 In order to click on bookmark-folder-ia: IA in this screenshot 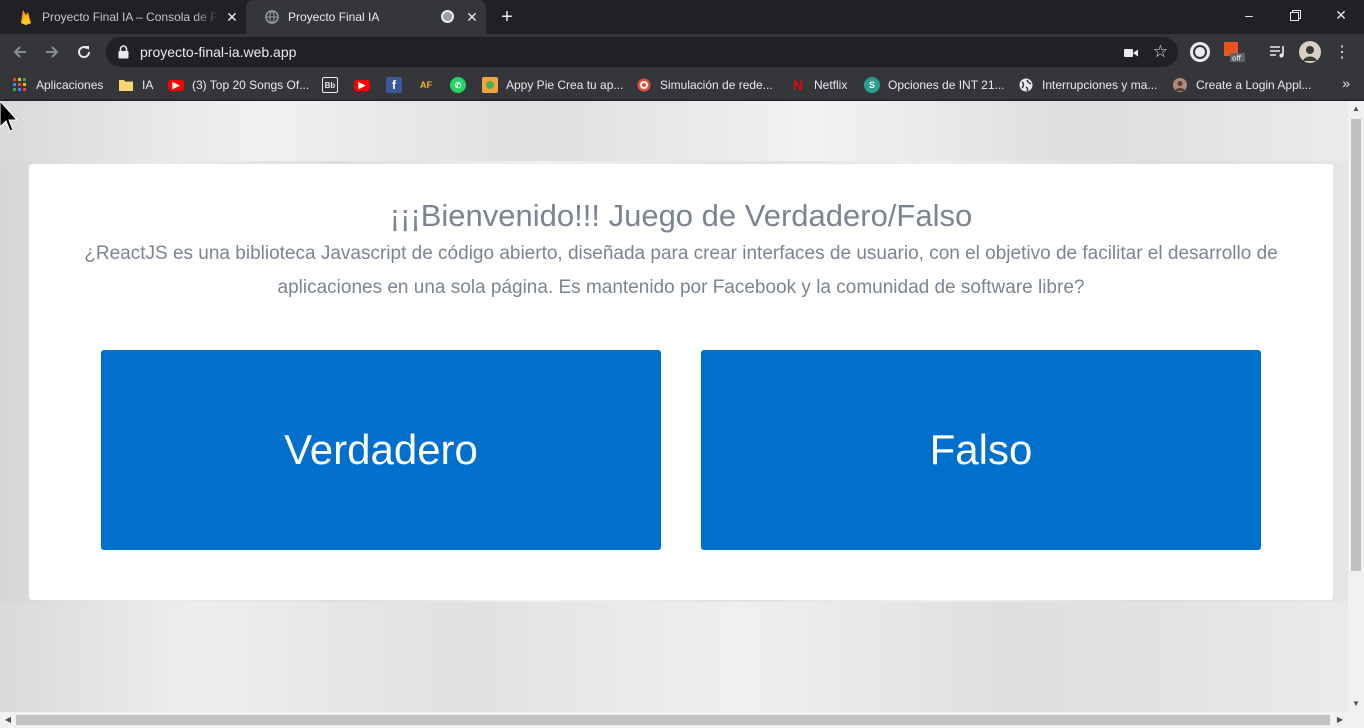, I will do `click(135, 85)`.